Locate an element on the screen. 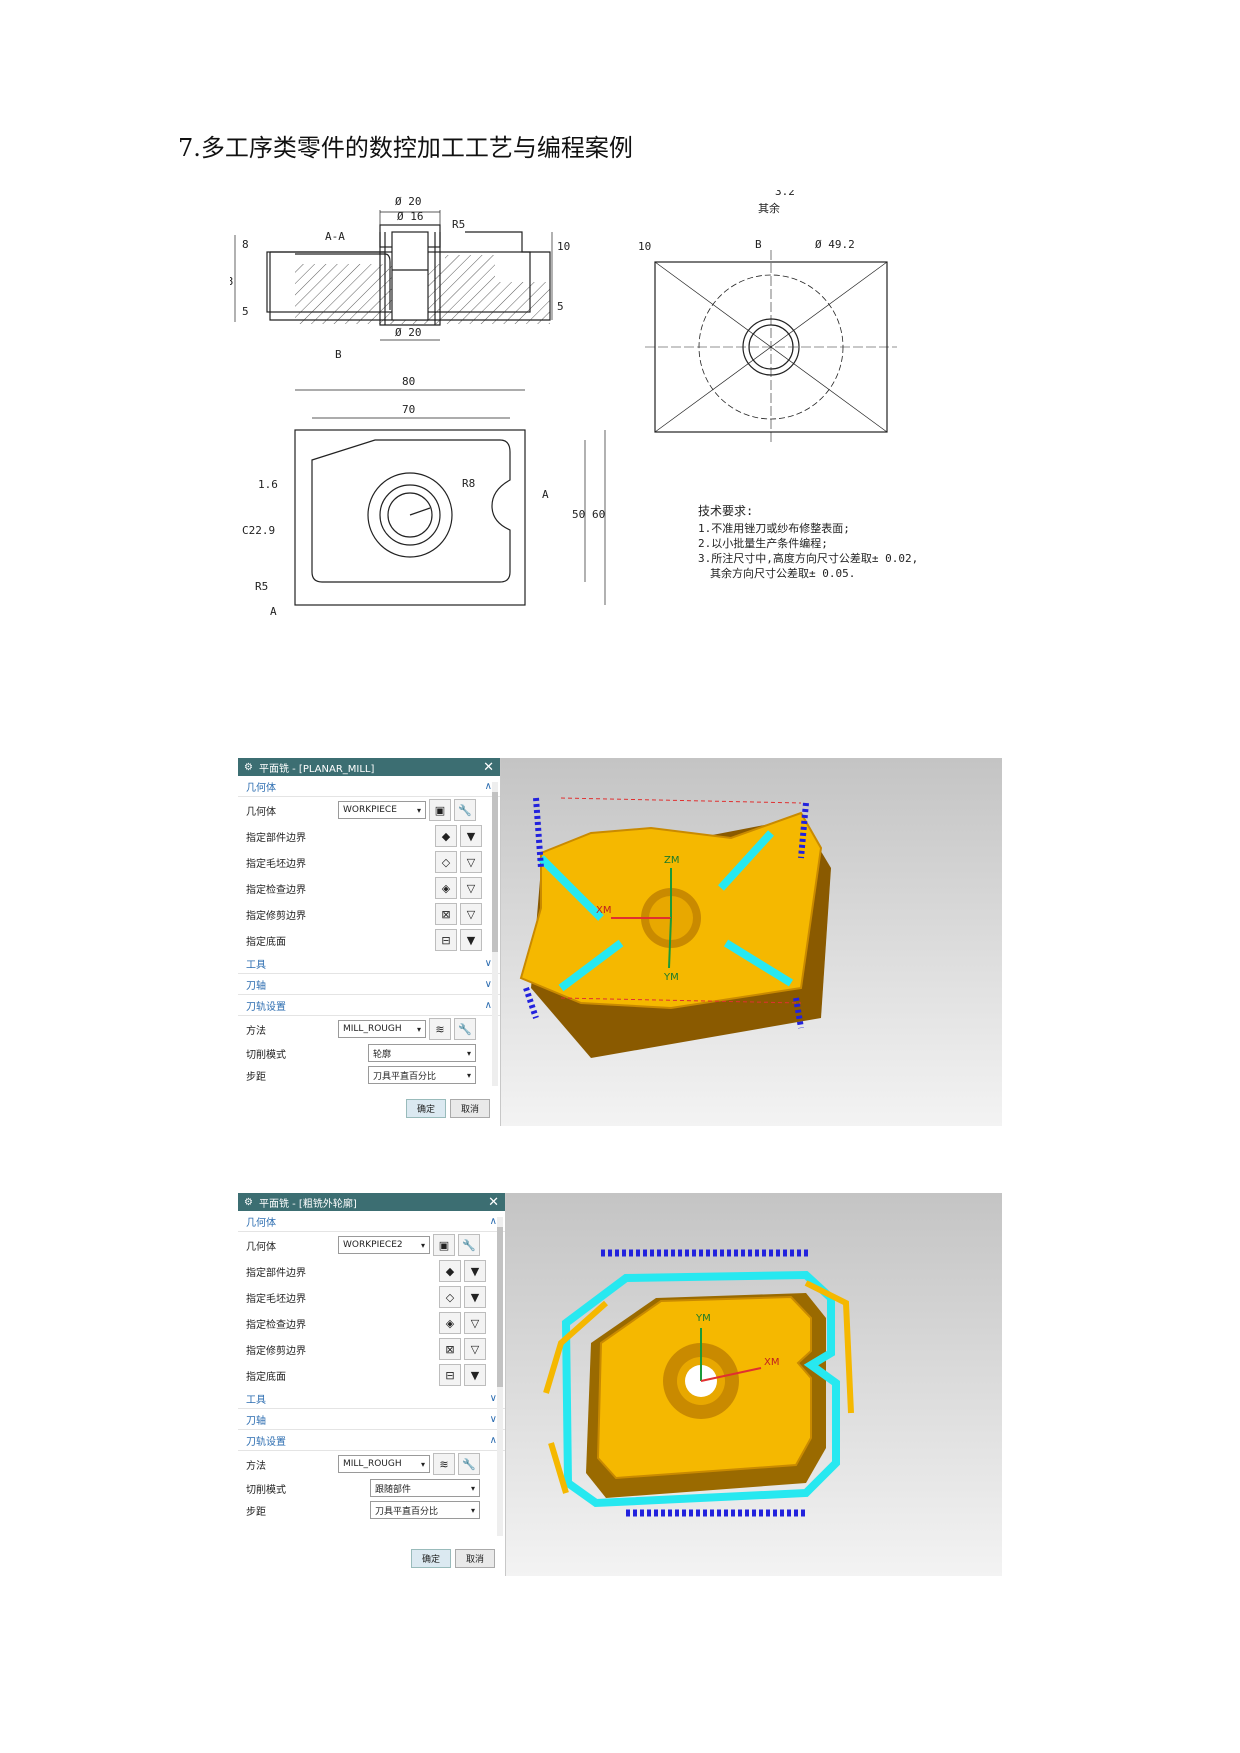 The width and height of the screenshot is (1240, 1753). note-4: 其余方向尺寸公差取± 0.05. is located at coordinates (782, 573).